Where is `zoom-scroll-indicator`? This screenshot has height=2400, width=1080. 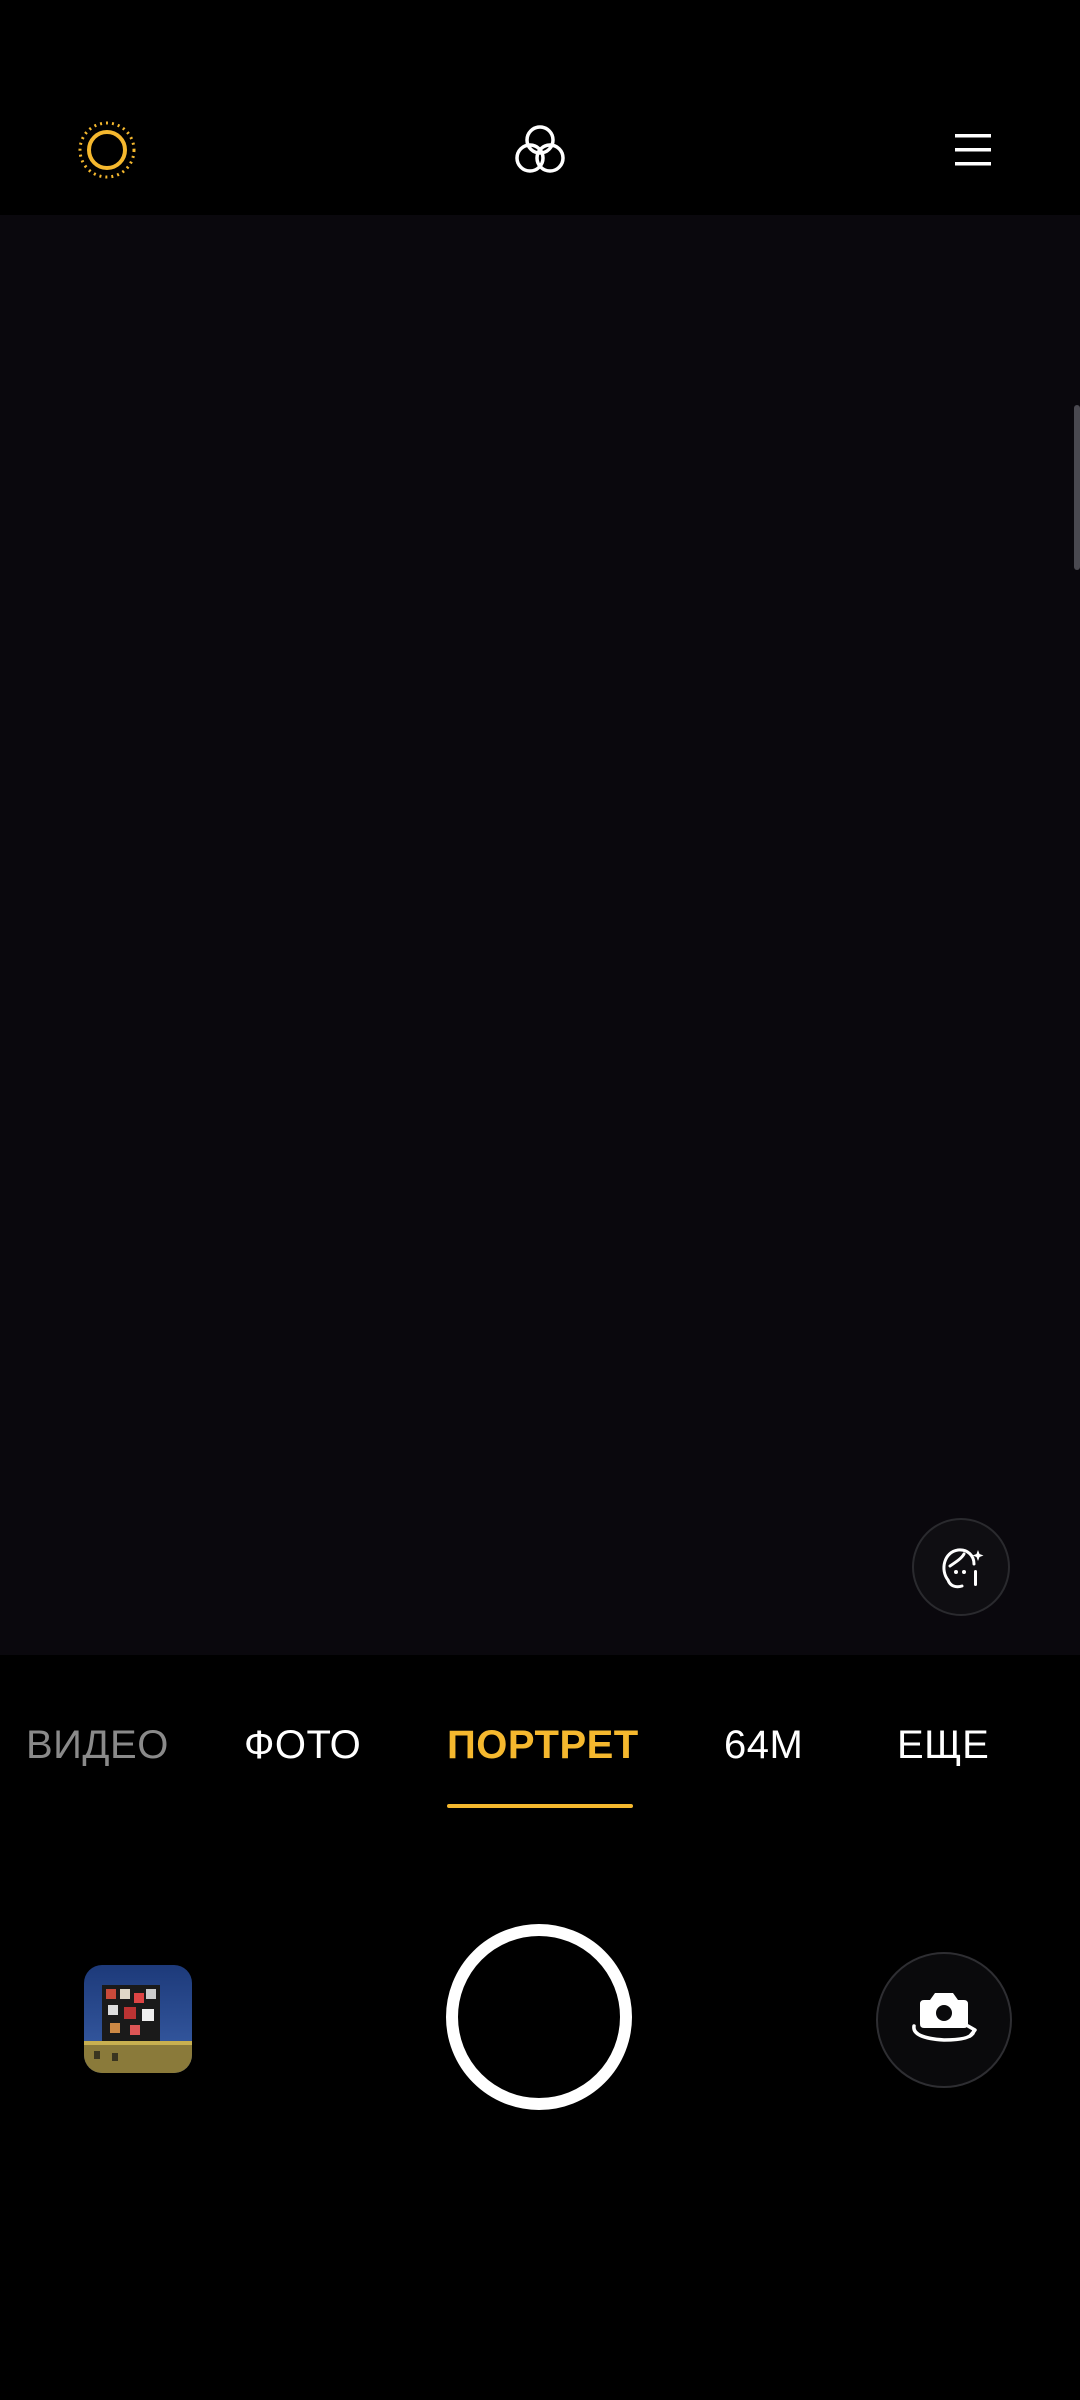 zoom-scroll-indicator is located at coordinates (1077, 487).